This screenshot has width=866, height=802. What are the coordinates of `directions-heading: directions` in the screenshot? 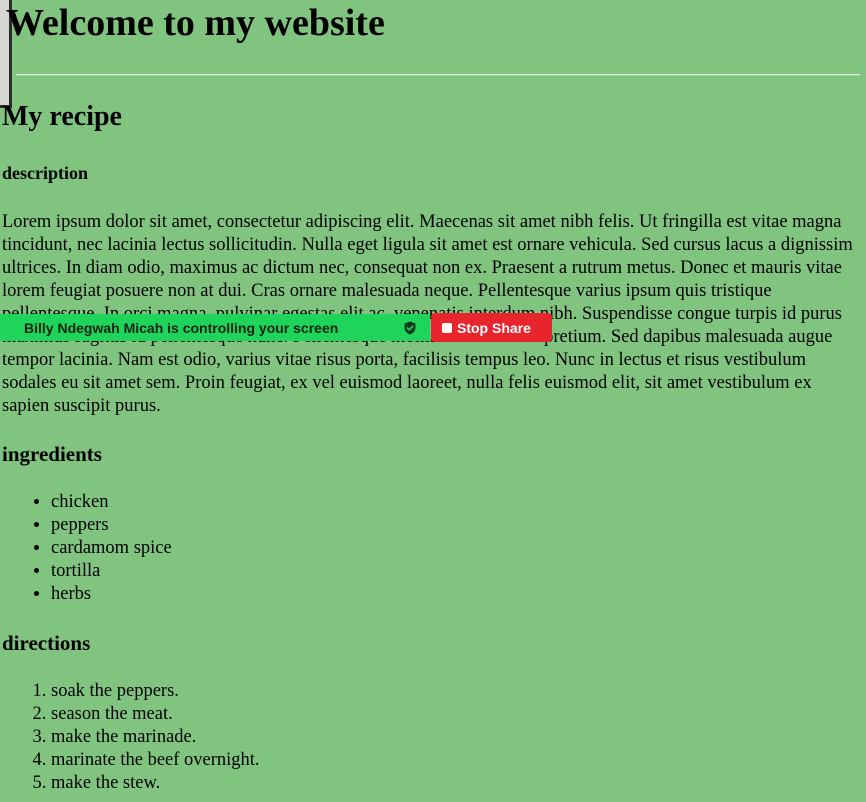 It's located at (46, 643).